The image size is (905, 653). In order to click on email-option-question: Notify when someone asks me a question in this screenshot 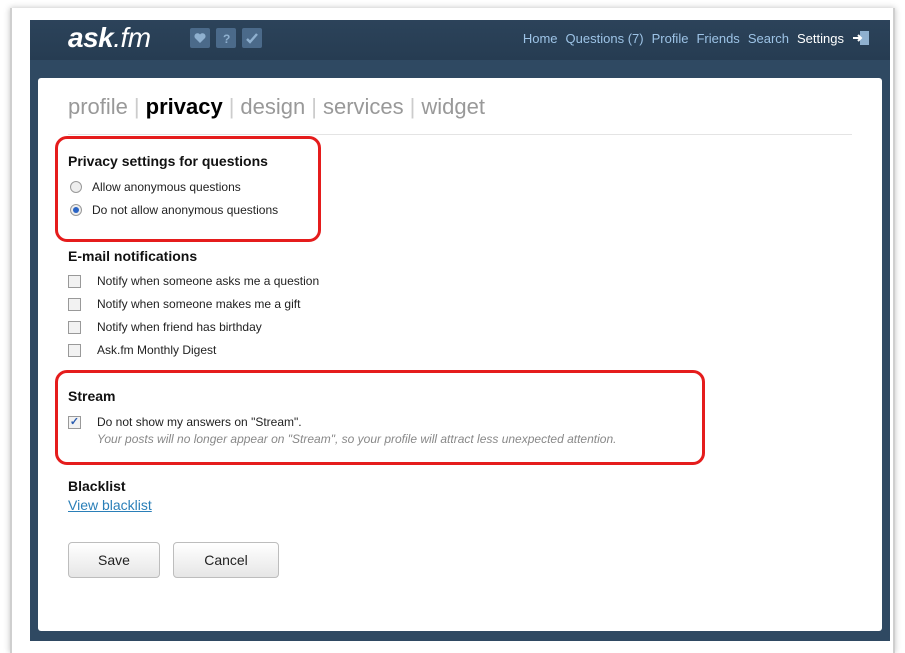, I will do `click(193, 281)`.